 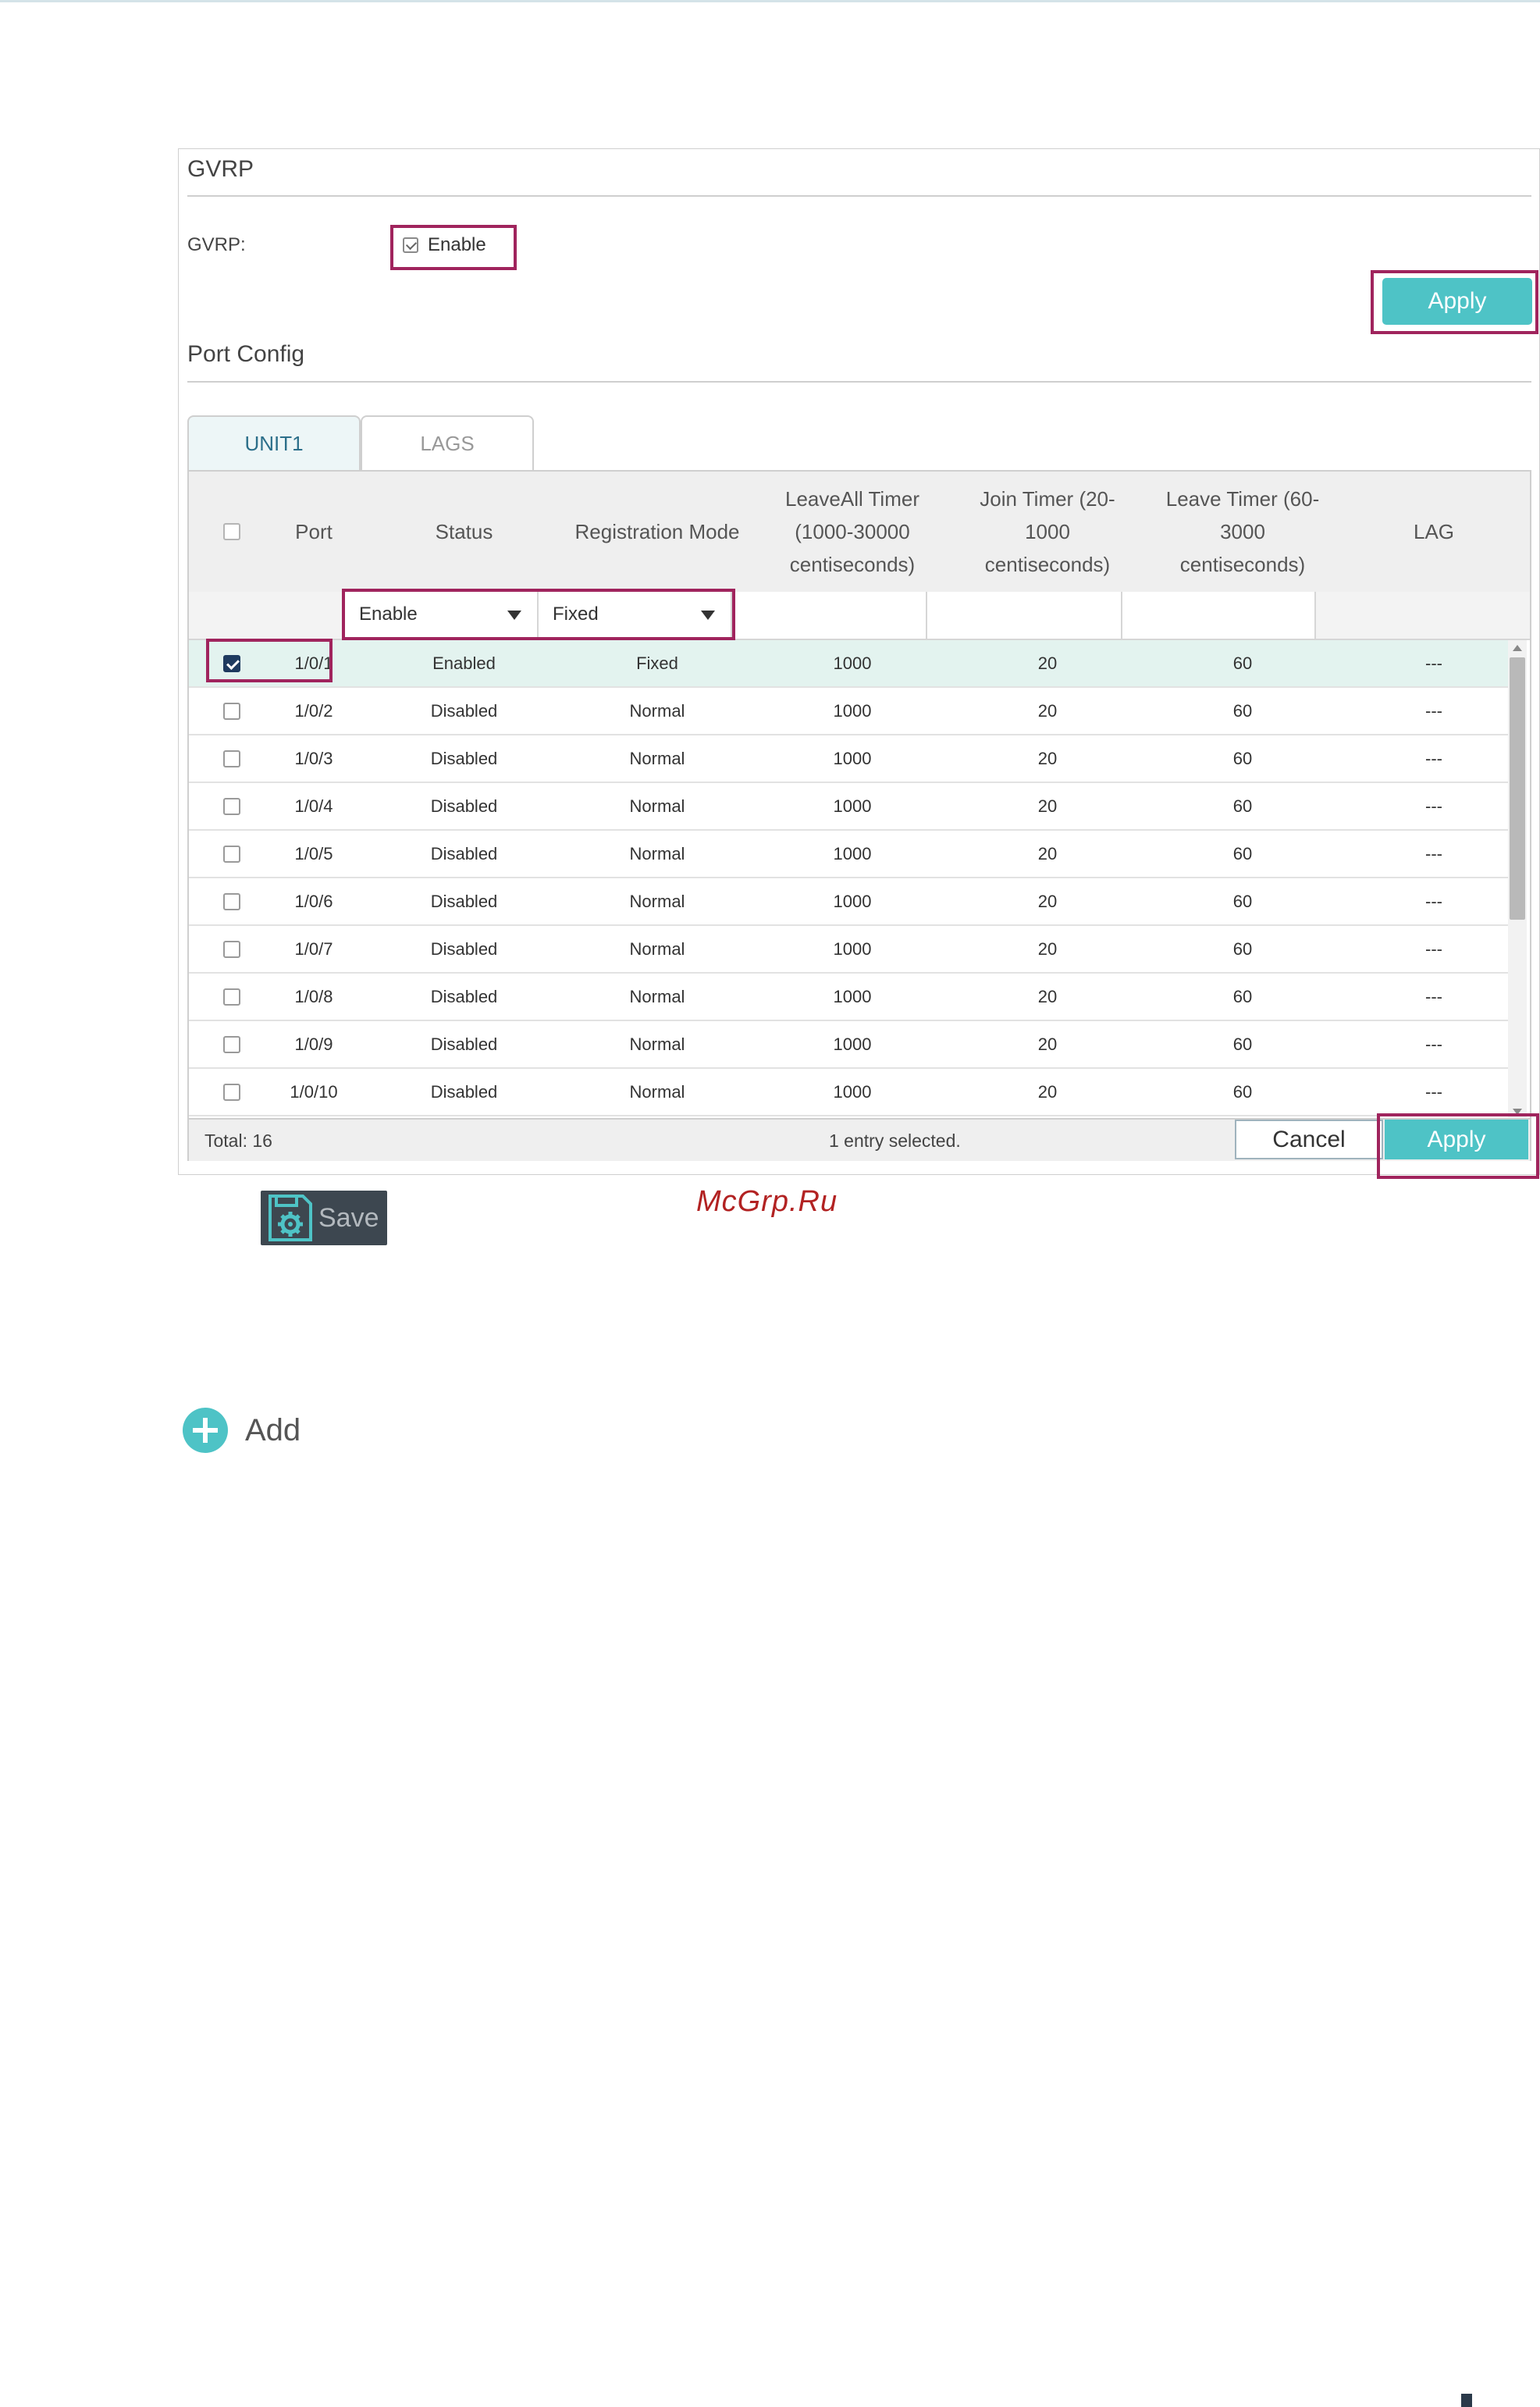 I want to click on table-row: 1/0/6 Disabled Normal 1000 20 60 ---, so click(x=849, y=902).